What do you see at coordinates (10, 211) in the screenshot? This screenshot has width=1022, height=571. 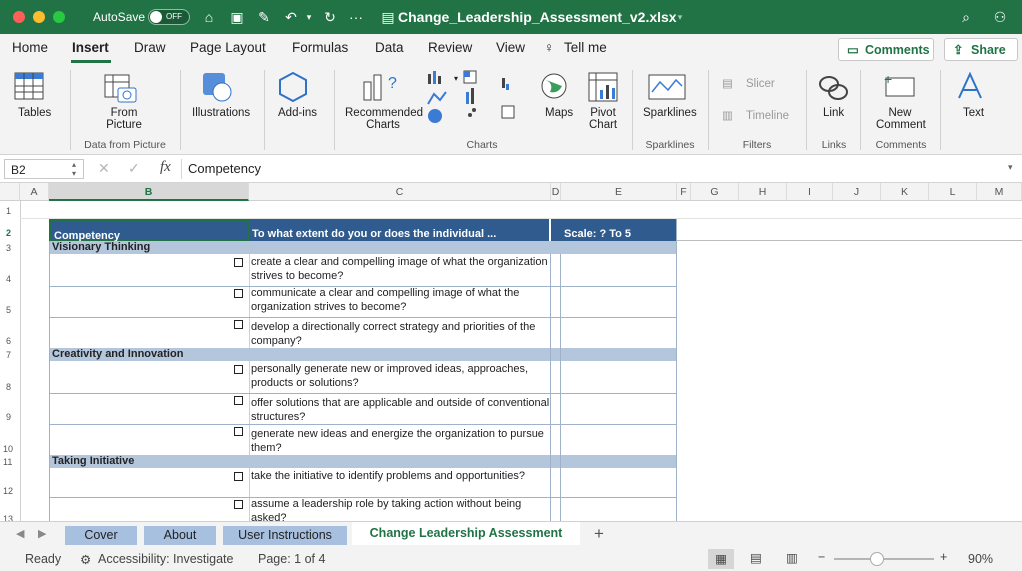 I see `row-header-1: 1` at bounding box center [10, 211].